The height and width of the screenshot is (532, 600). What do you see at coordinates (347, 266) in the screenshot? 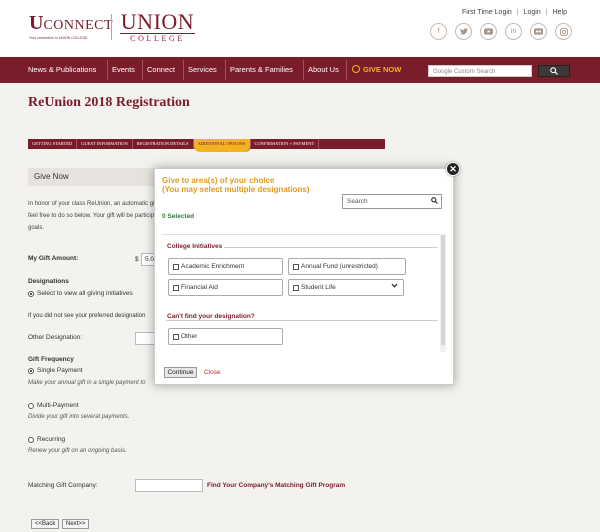
I see `option-annual-fund: Annual Fund (unrestricted)` at bounding box center [347, 266].